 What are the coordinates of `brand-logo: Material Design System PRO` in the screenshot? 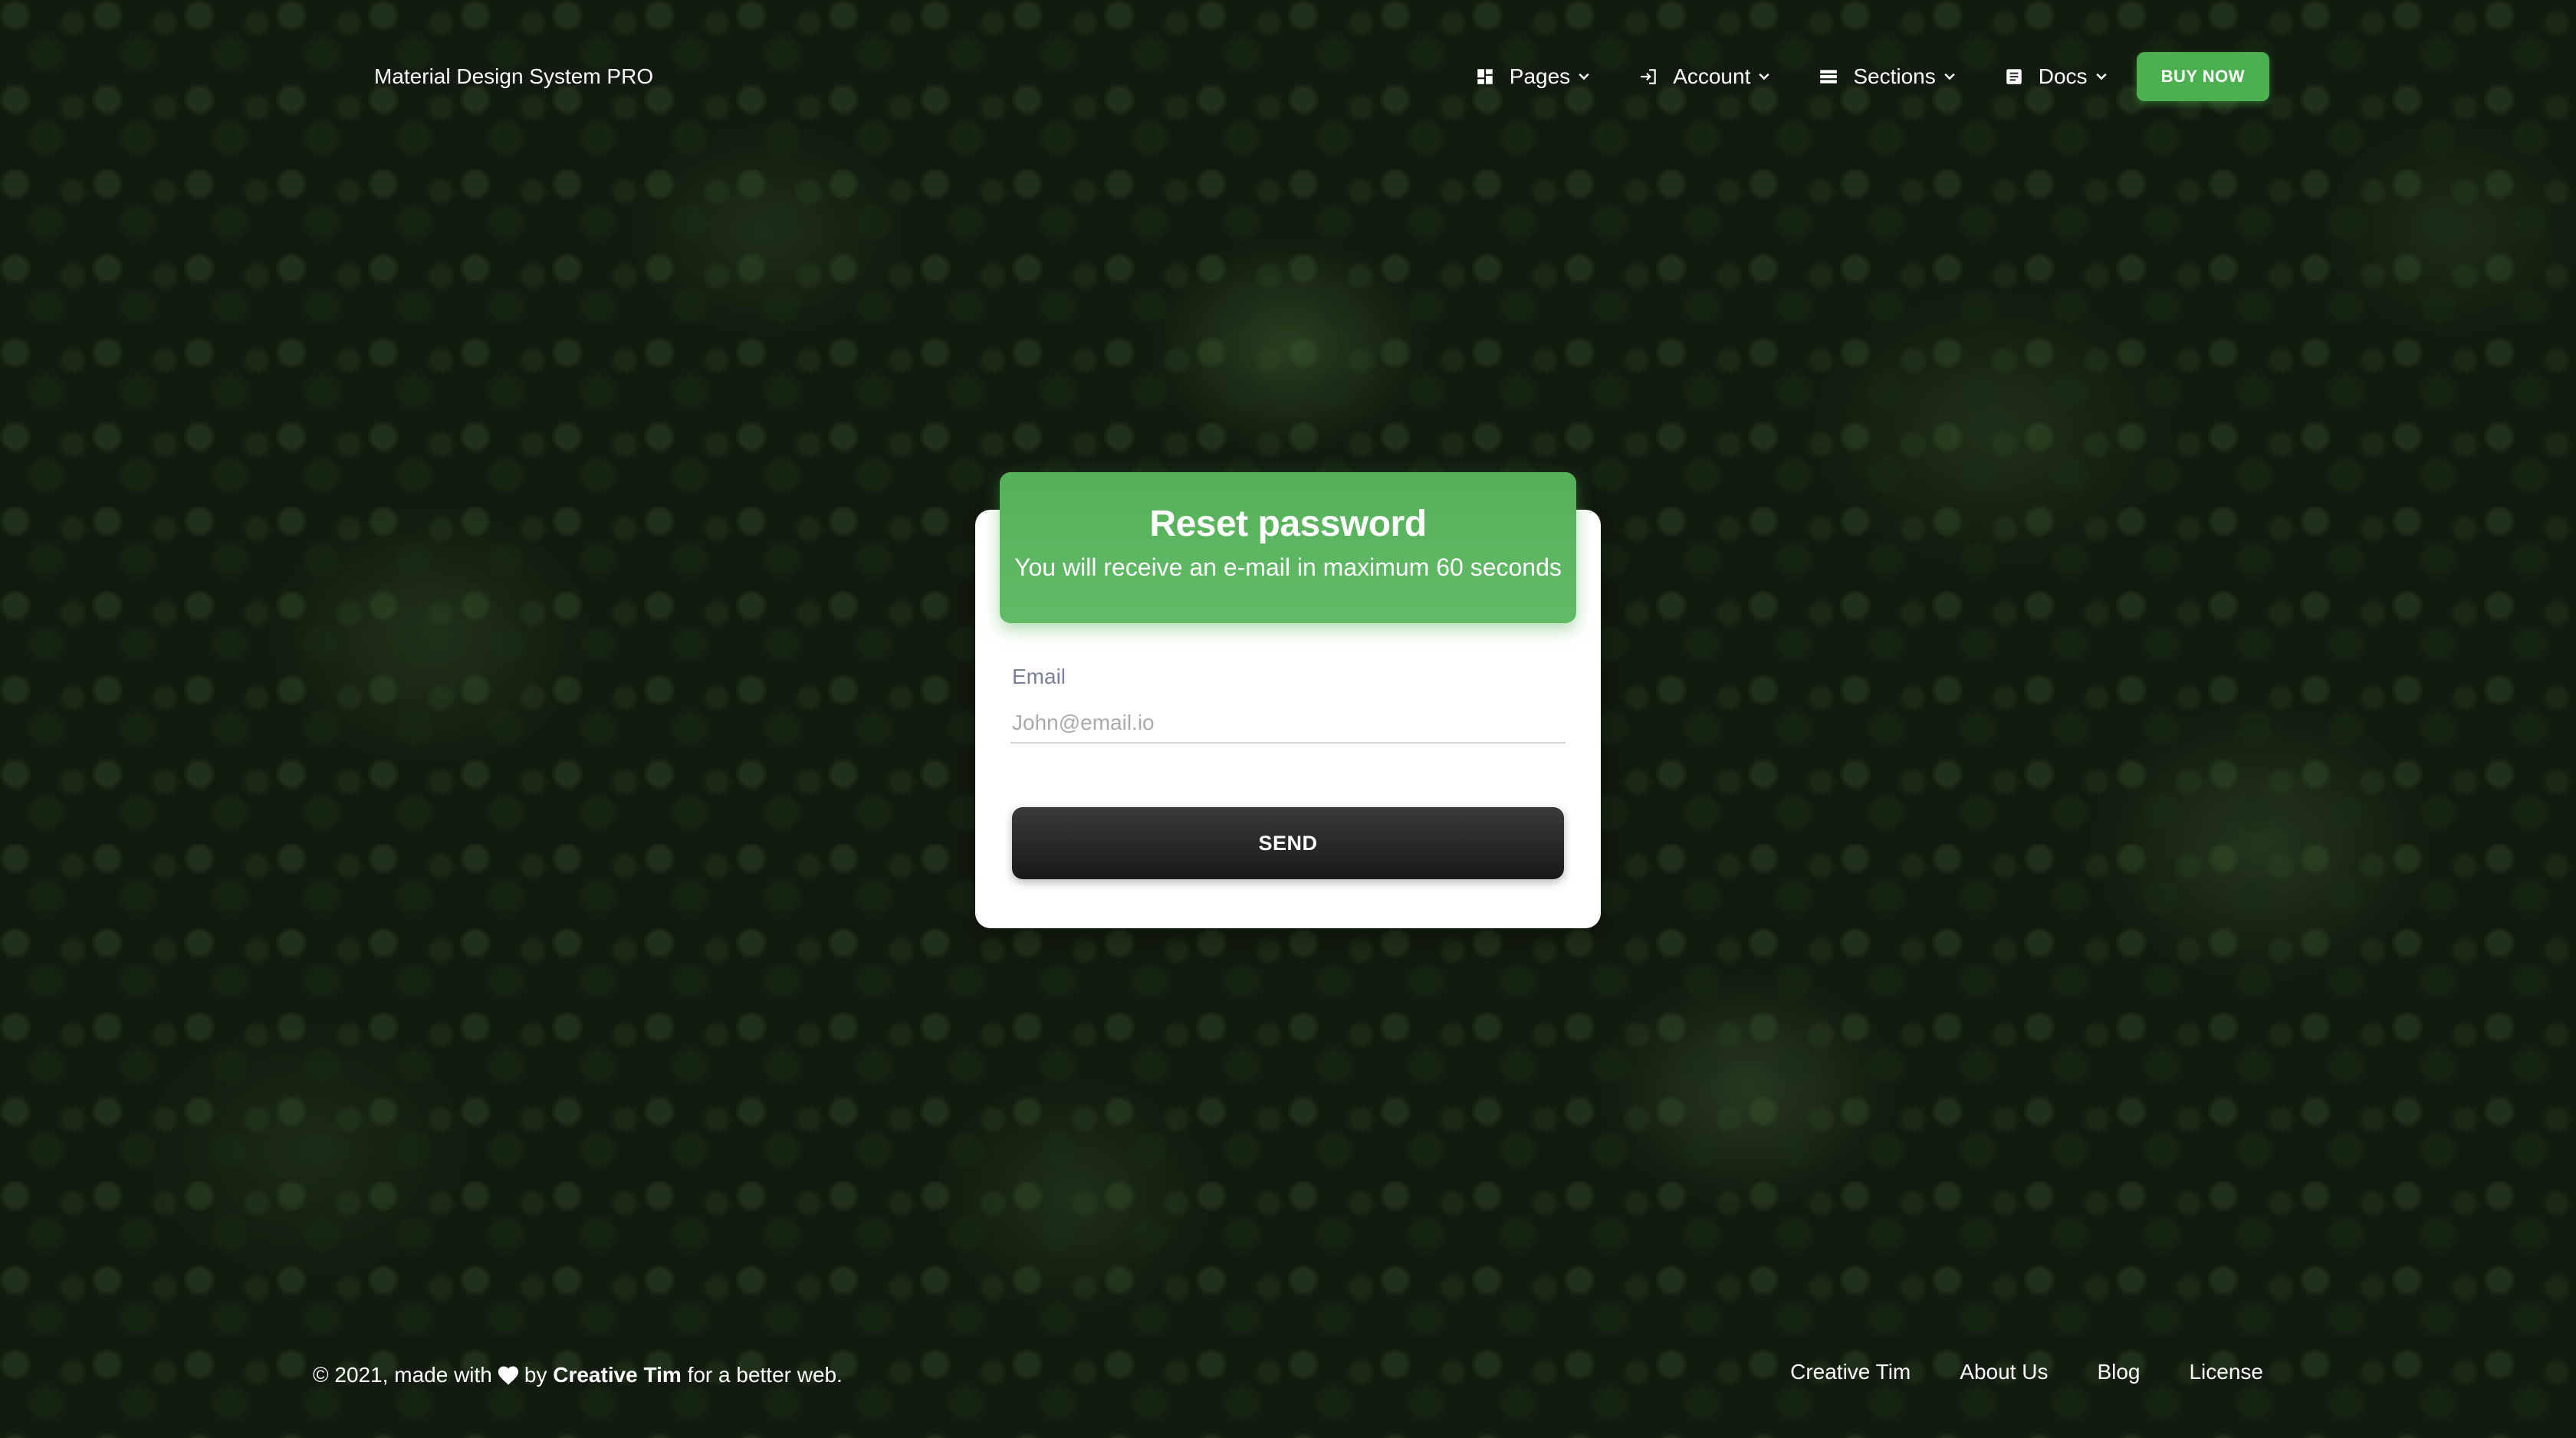 It's located at (513, 76).